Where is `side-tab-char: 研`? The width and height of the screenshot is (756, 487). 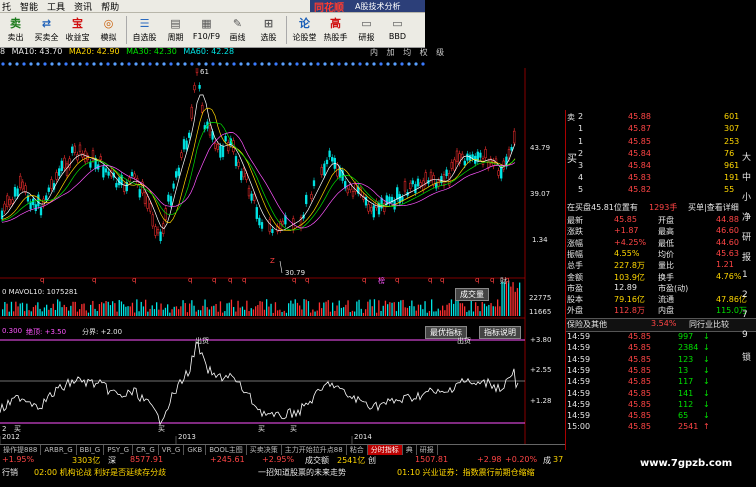 side-tab-char: 研 is located at coordinates (746, 236).